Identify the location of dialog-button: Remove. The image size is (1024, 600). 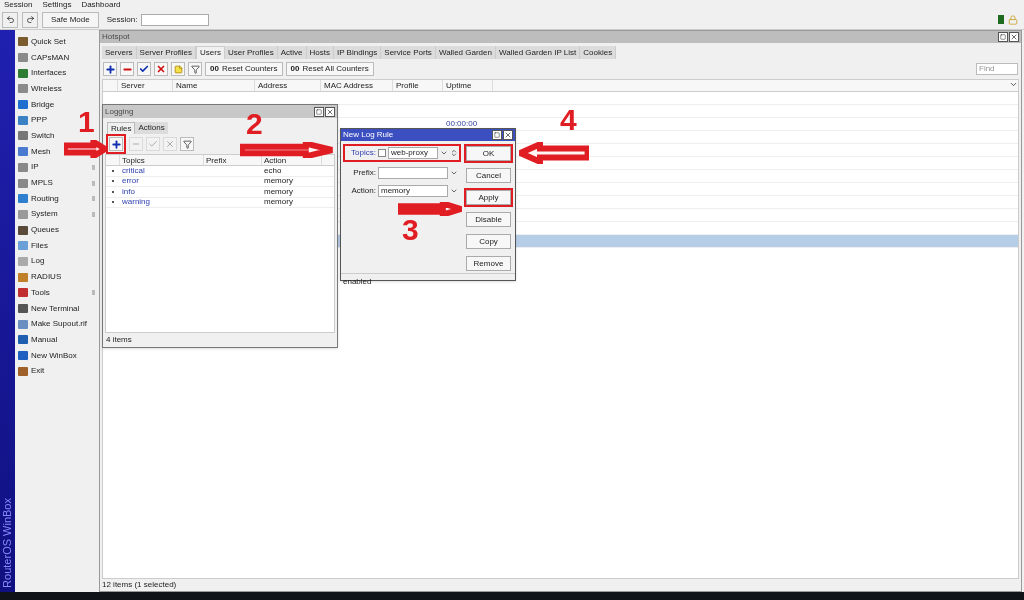
(488, 263).